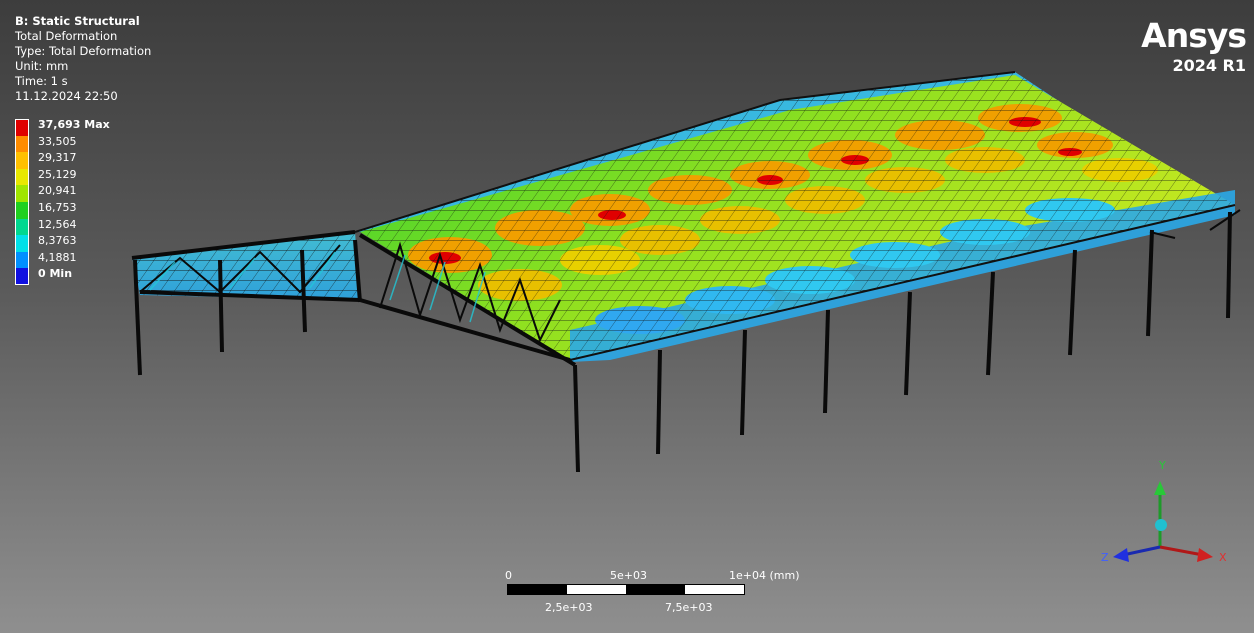  What do you see at coordinates (57, 174) in the screenshot?
I see `legend-label: 25,129` at bounding box center [57, 174].